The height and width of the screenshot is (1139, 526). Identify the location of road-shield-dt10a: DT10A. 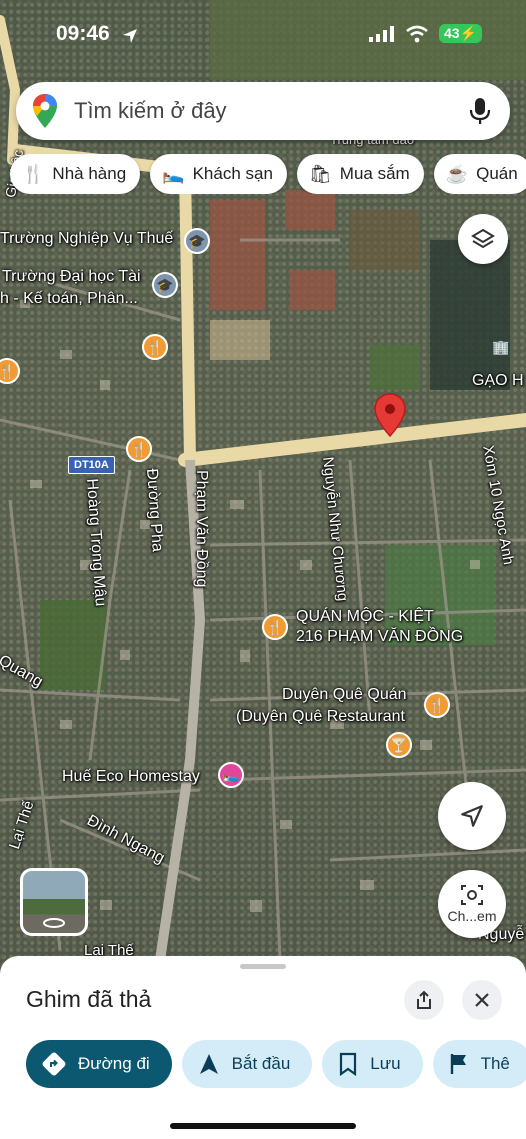
(91, 465).